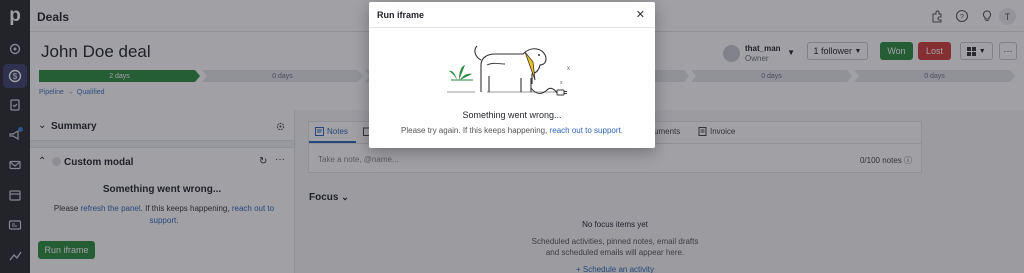 This screenshot has height=273, width=1024. Describe the element at coordinates (640, 14) in the screenshot. I see `close-icon: ✕` at that location.